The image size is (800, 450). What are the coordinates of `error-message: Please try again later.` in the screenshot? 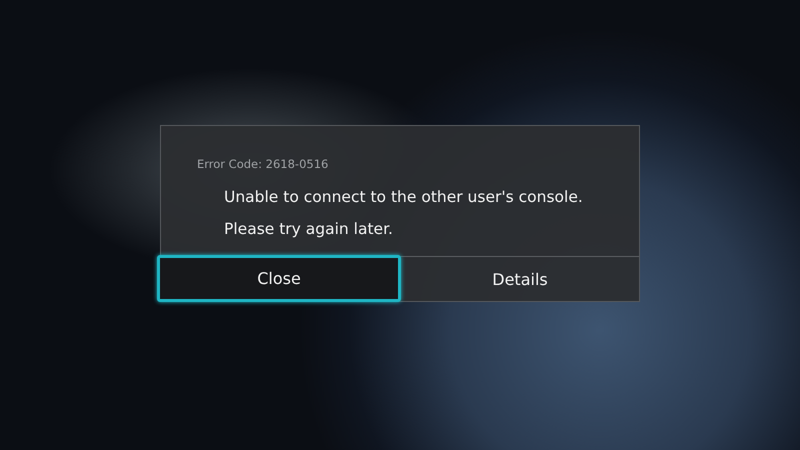 It's located at (308, 229).